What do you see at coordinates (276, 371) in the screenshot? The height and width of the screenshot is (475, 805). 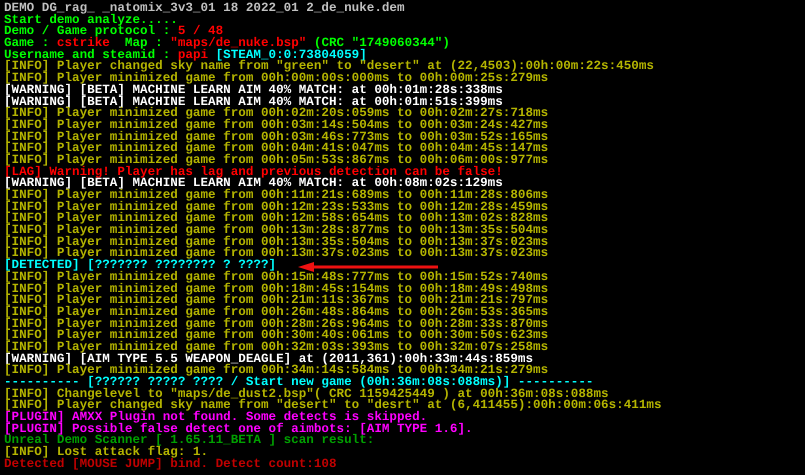 I see `log-text: [INFO] Player minimized game from 00h:34m:14s:584ms to 00h:34m:21s:279ms` at bounding box center [276, 371].